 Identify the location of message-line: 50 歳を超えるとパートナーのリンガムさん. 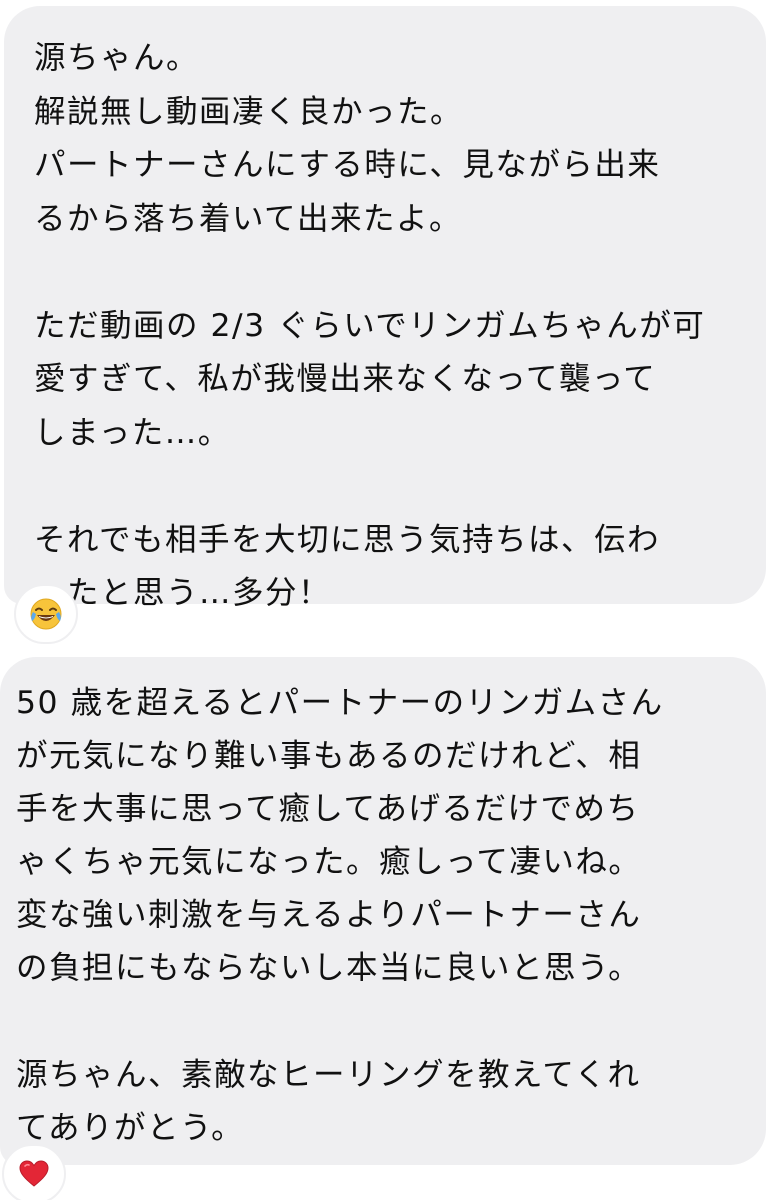
(340, 703).